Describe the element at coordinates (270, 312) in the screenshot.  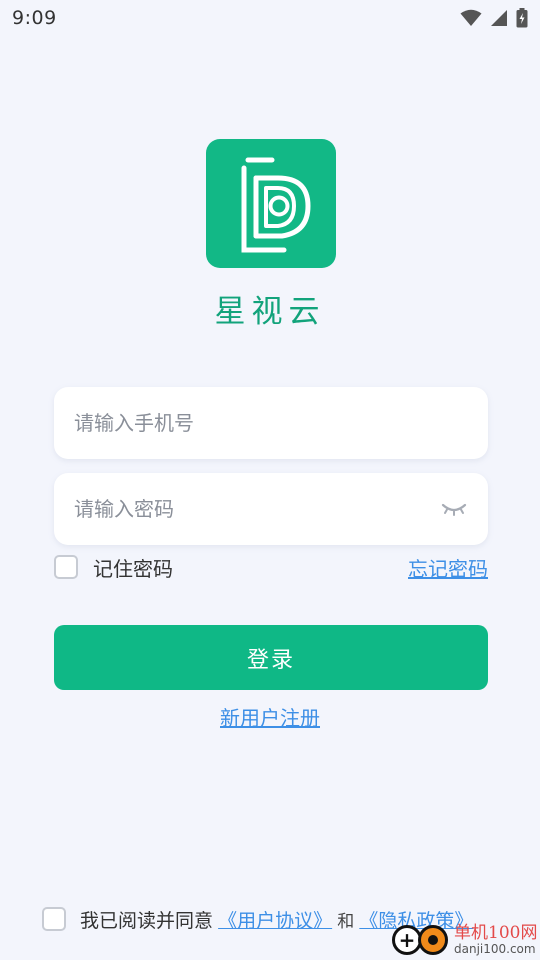
I see `app-name: 星视云` at that location.